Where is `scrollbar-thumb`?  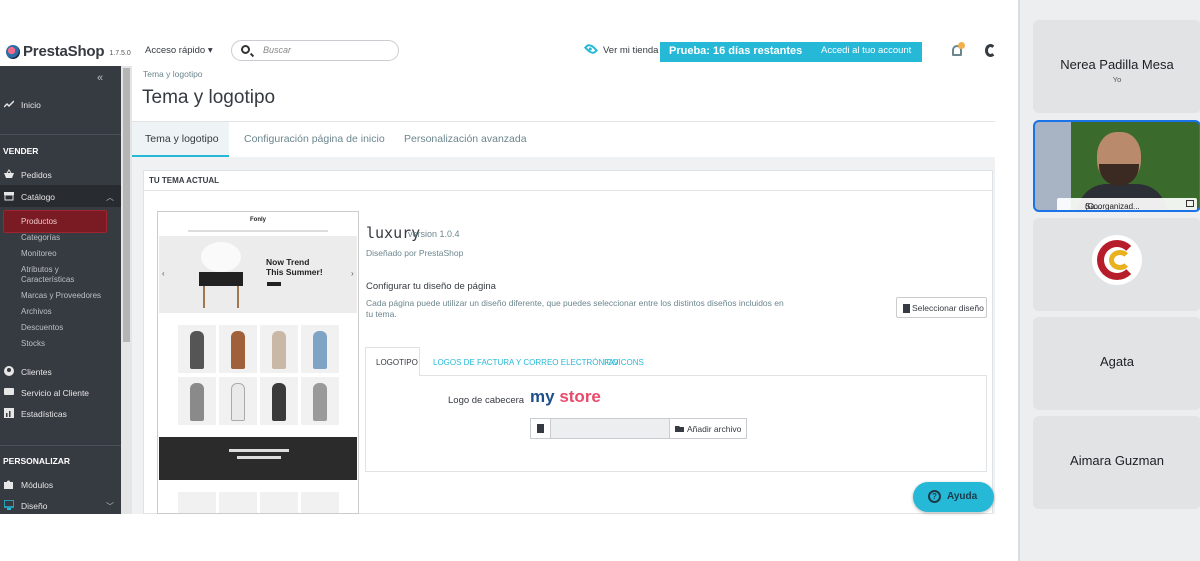 scrollbar-thumb is located at coordinates (126, 205).